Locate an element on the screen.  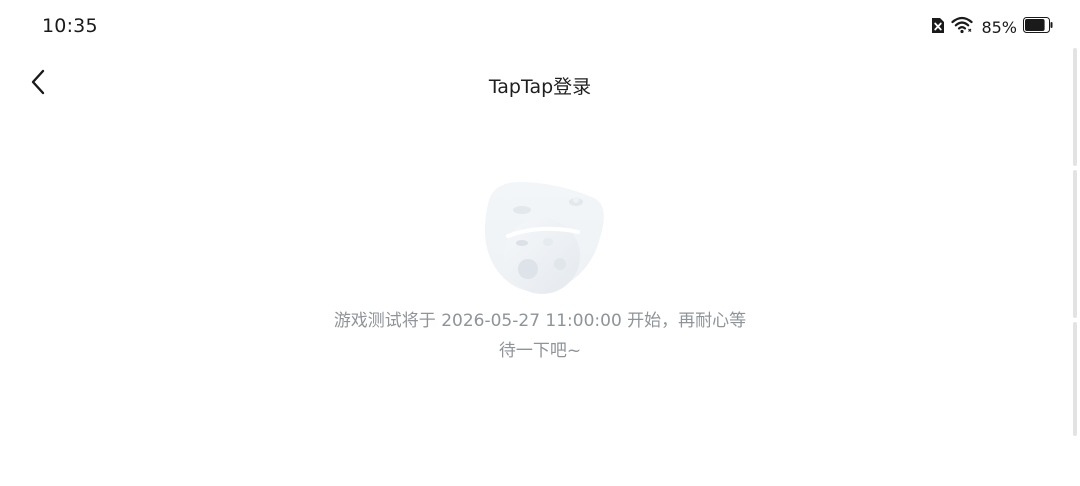
sim-blocked-icon is located at coordinates (938, 27).